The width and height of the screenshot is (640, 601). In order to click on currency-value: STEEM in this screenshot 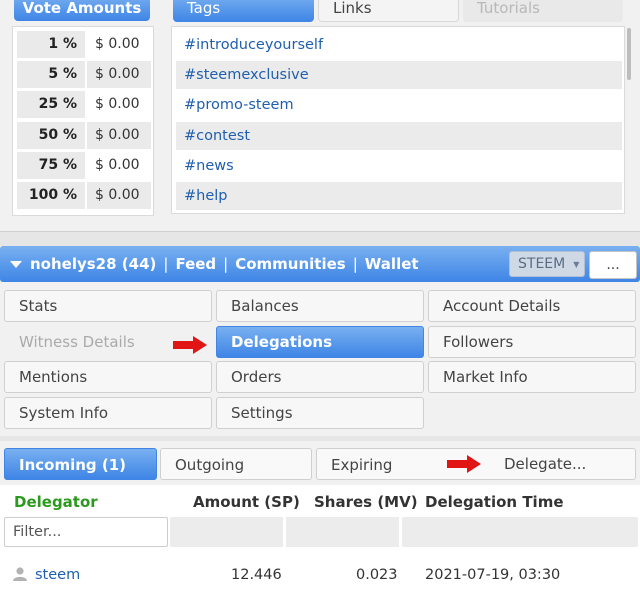, I will do `click(542, 264)`.